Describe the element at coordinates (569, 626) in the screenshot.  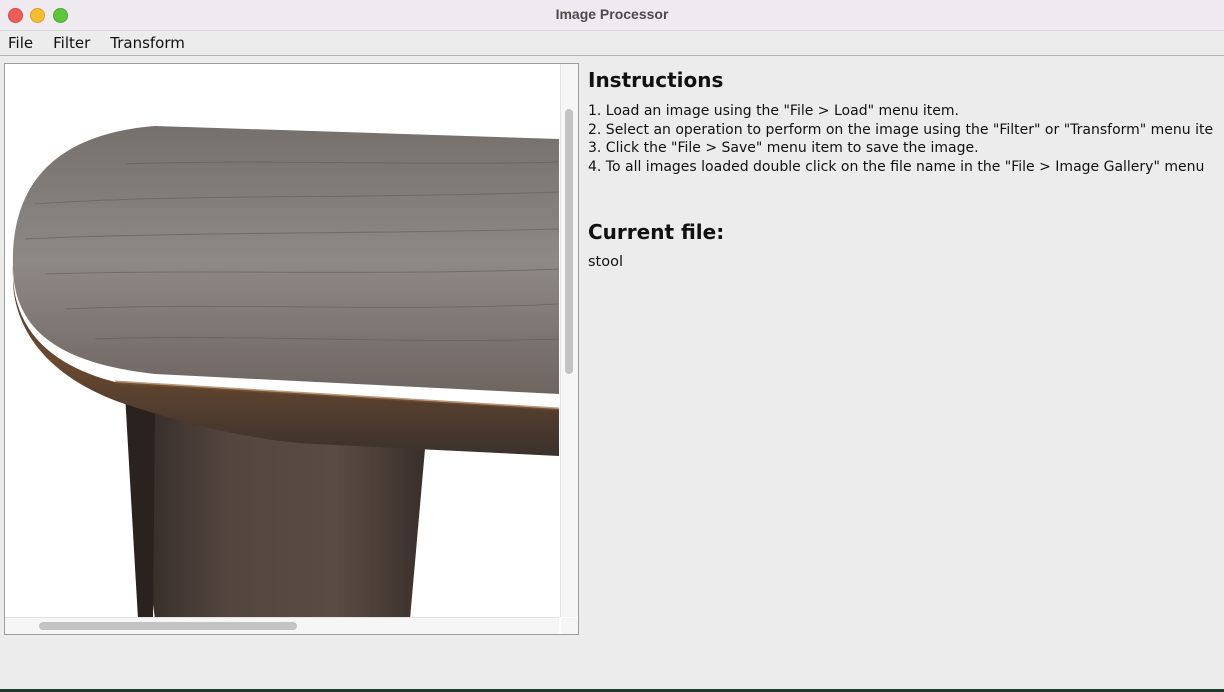
I see `scroll-corner` at that location.